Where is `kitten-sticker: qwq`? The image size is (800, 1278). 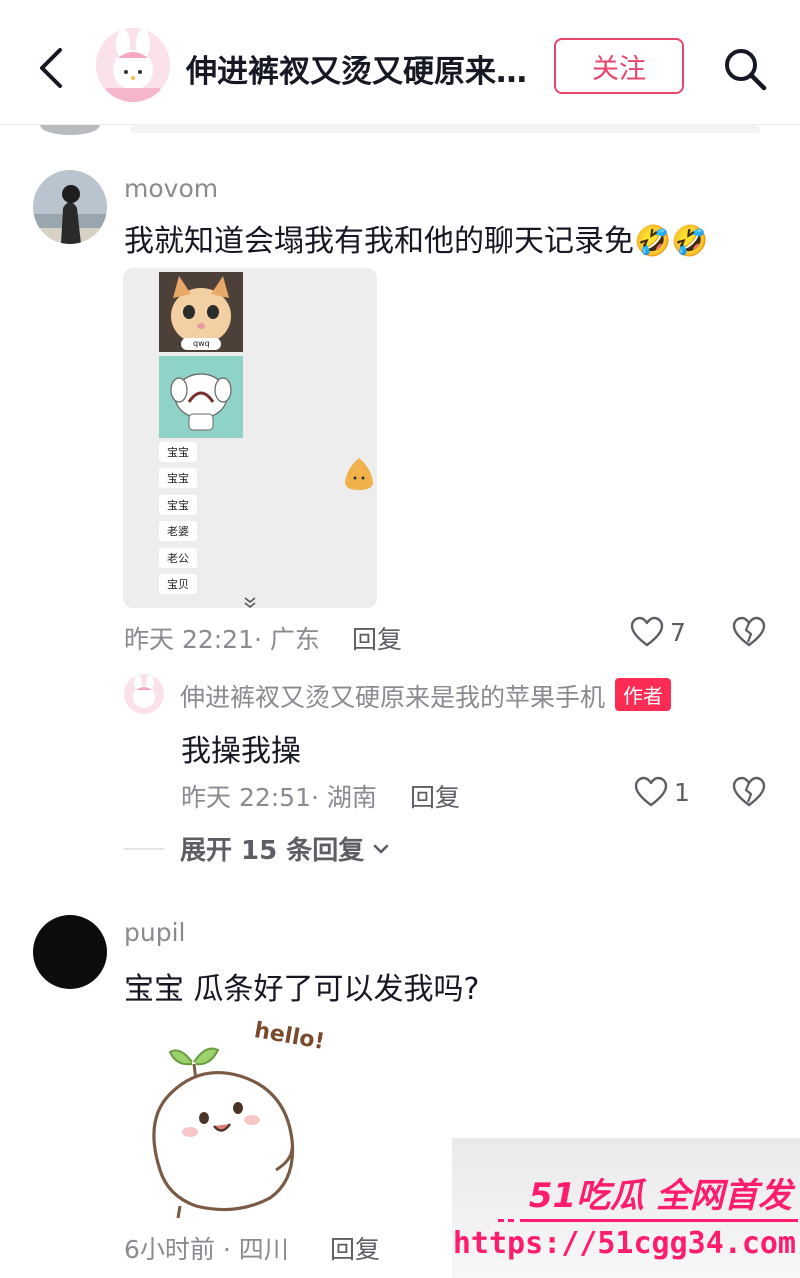
kitten-sticker: qwq is located at coordinates (201, 312).